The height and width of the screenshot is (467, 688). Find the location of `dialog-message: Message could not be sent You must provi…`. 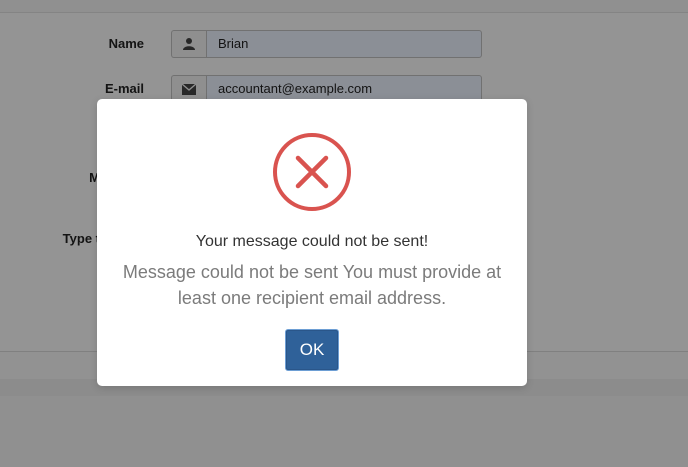

dialog-message: Message could not be sent You must provi… is located at coordinates (312, 285).